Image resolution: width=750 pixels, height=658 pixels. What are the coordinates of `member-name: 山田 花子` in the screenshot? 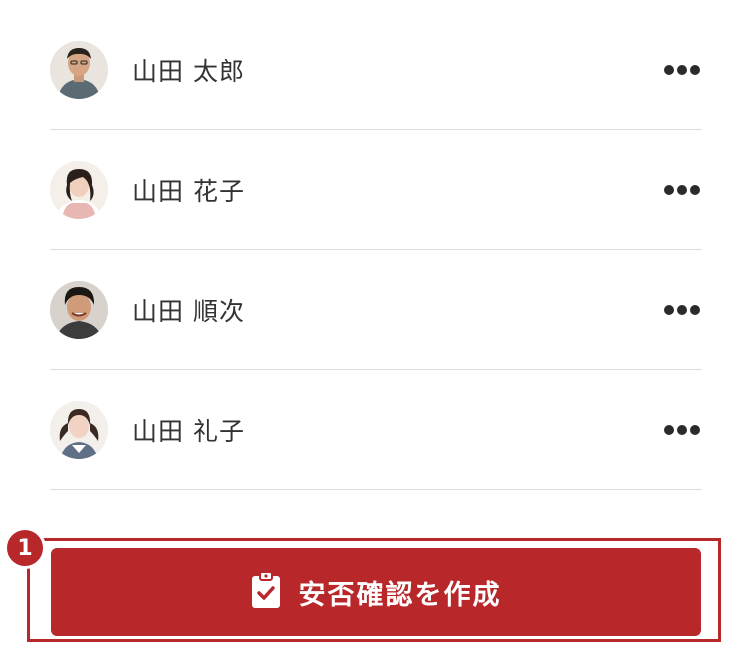 It's located at (188, 191).